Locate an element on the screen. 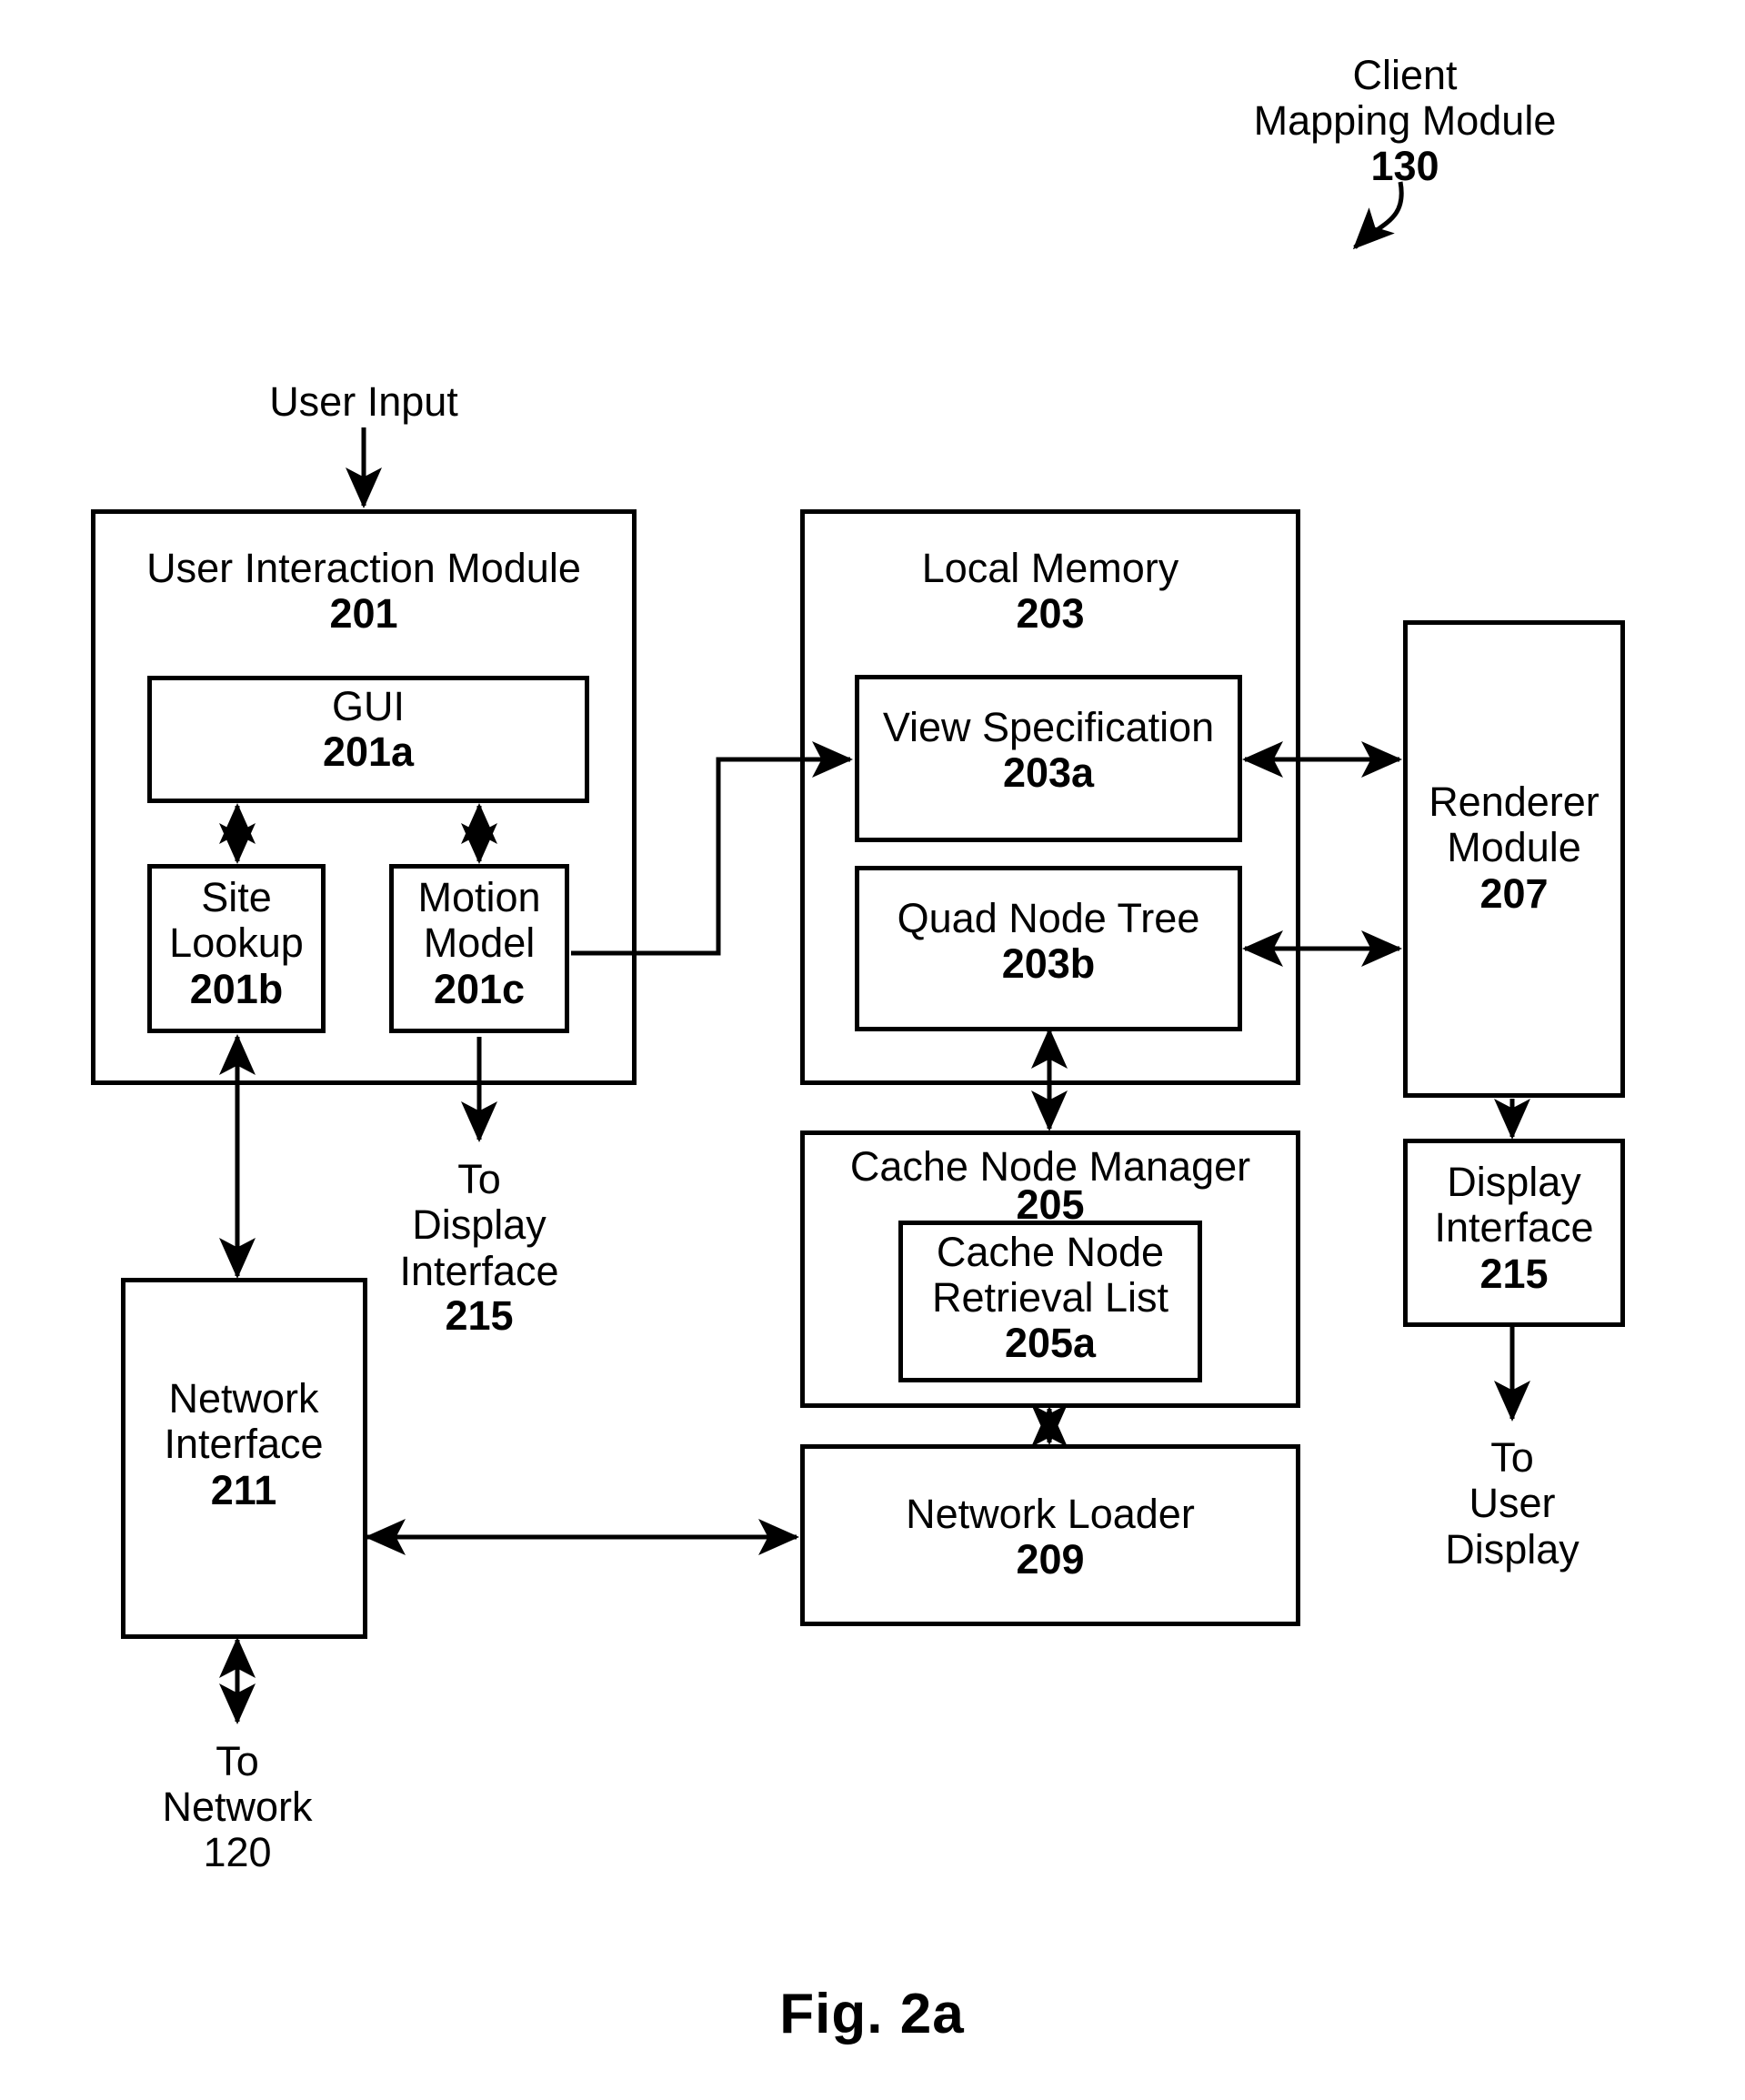 The height and width of the screenshot is (2100, 1745). figure-caption: Fig. 2a is located at coordinates (872, 2014).